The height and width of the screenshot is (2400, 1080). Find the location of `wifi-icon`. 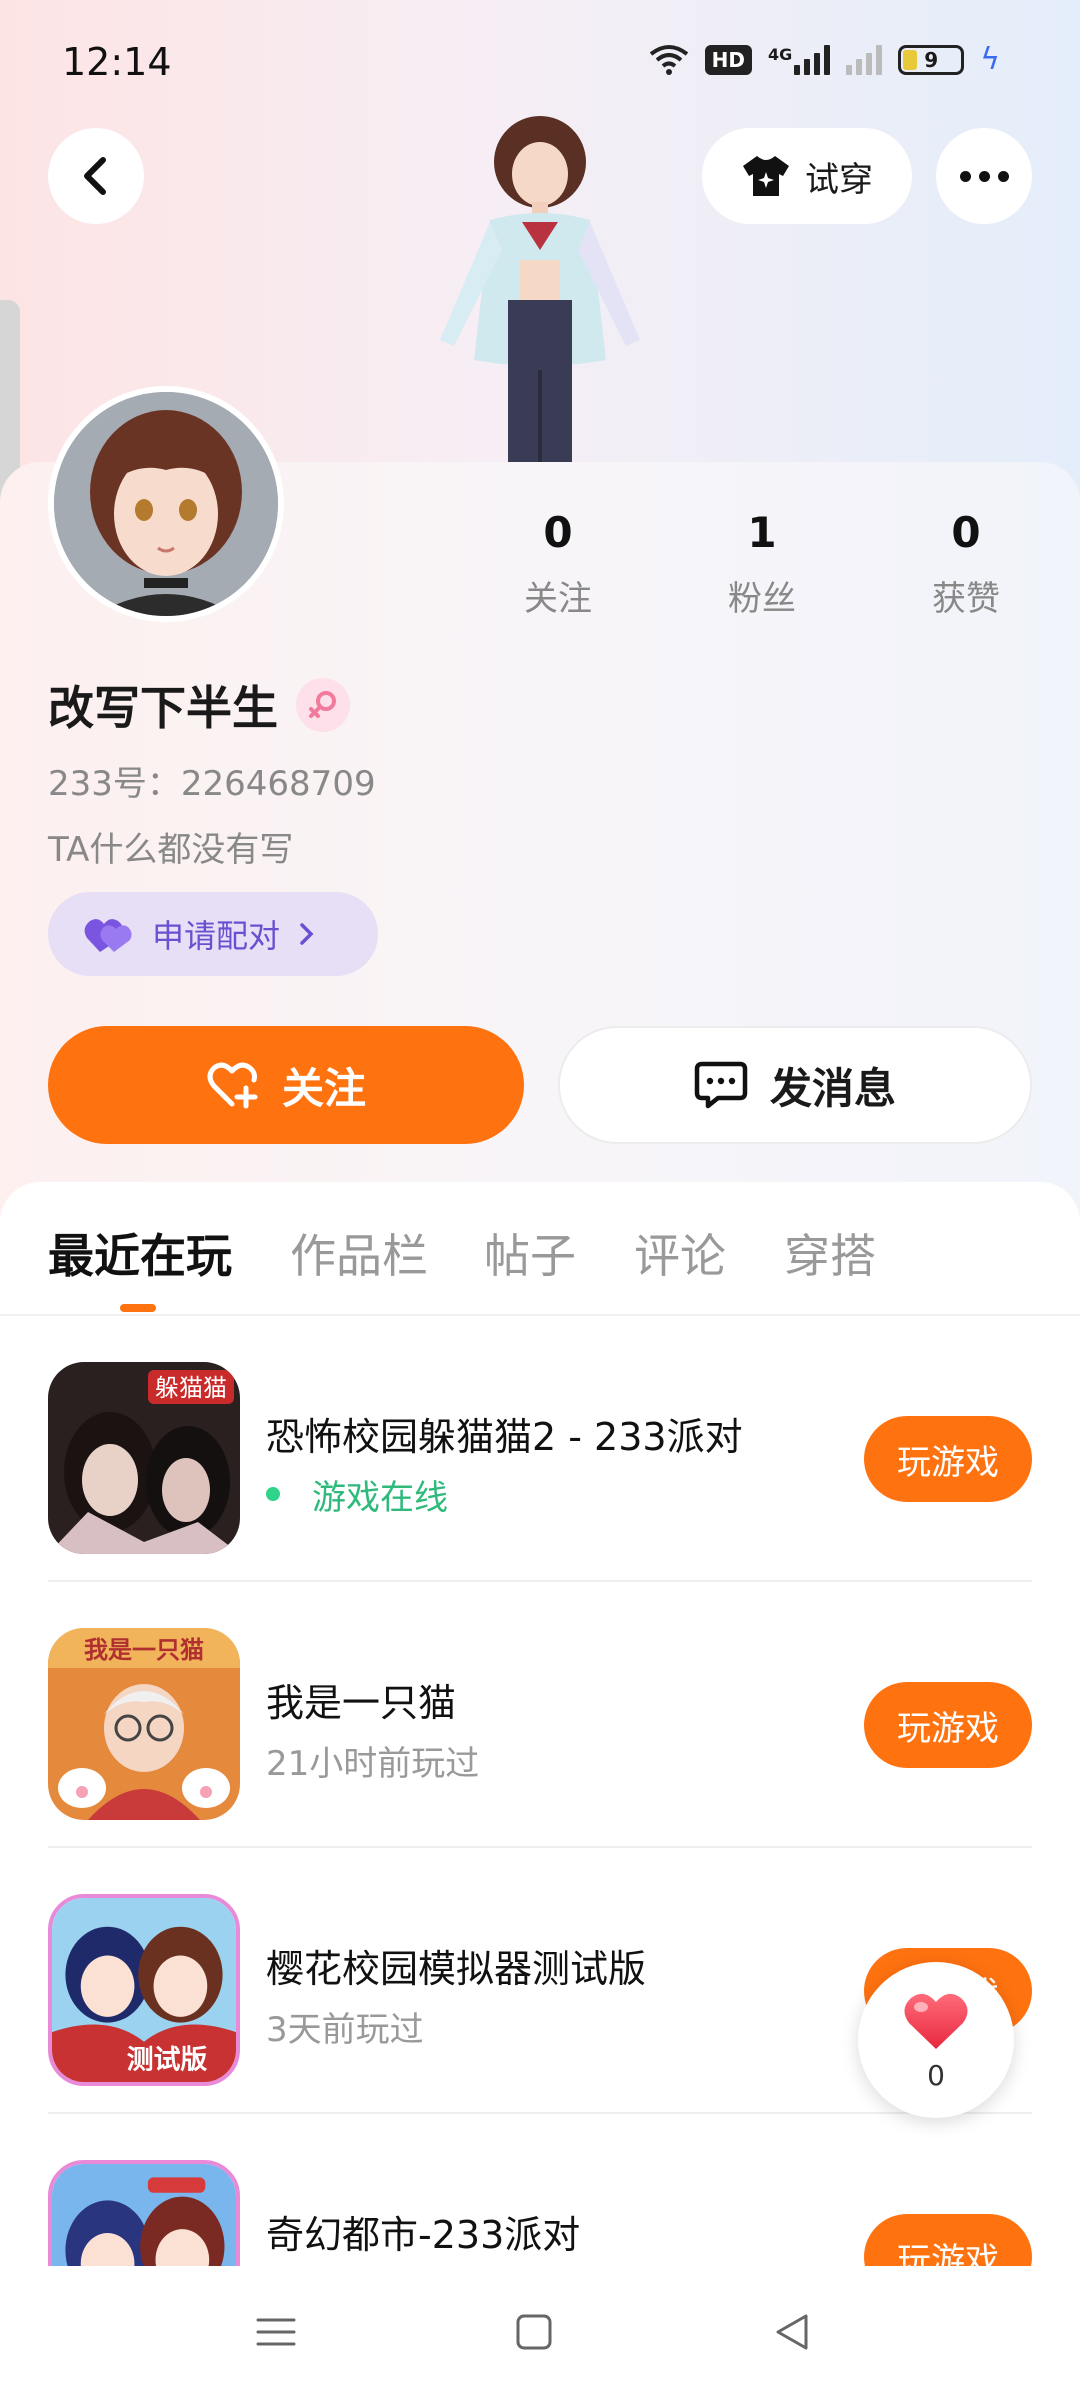

wifi-icon is located at coordinates (668, 59).